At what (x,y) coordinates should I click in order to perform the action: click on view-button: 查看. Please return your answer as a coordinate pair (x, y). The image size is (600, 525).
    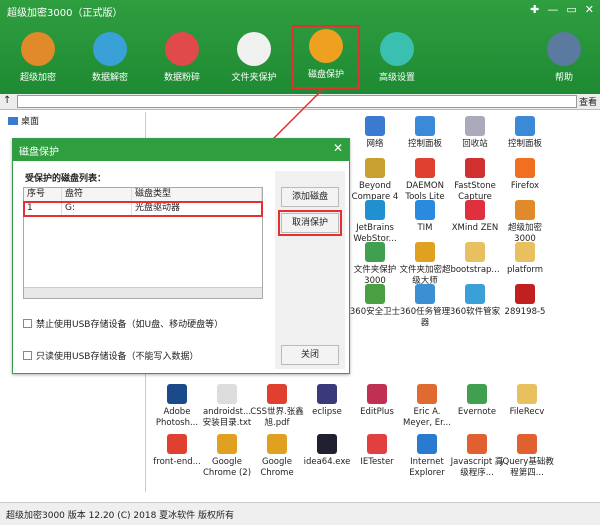
    Looking at the image, I should click on (588, 101).